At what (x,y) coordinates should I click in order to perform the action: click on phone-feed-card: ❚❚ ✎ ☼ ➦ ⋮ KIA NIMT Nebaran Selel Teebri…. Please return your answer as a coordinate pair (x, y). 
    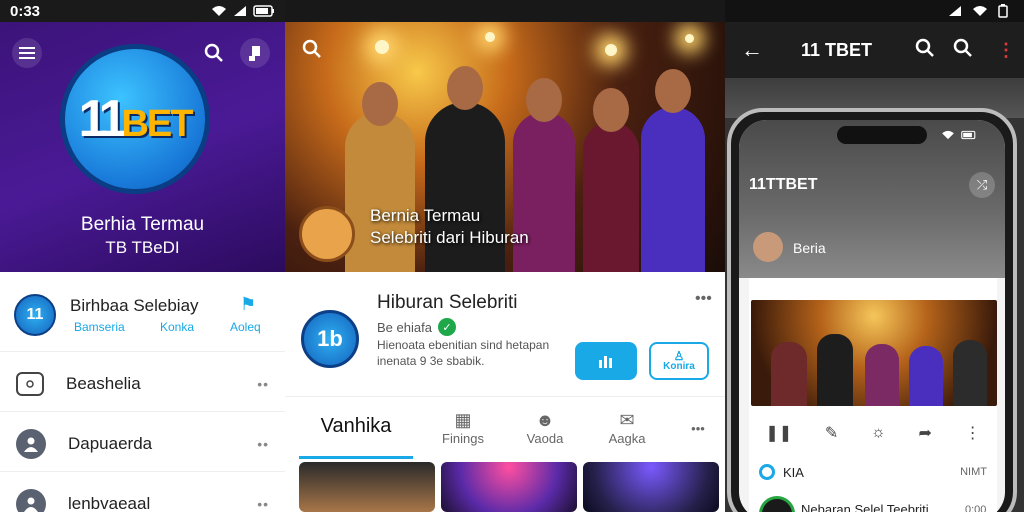
    Looking at the image, I should click on (873, 395).